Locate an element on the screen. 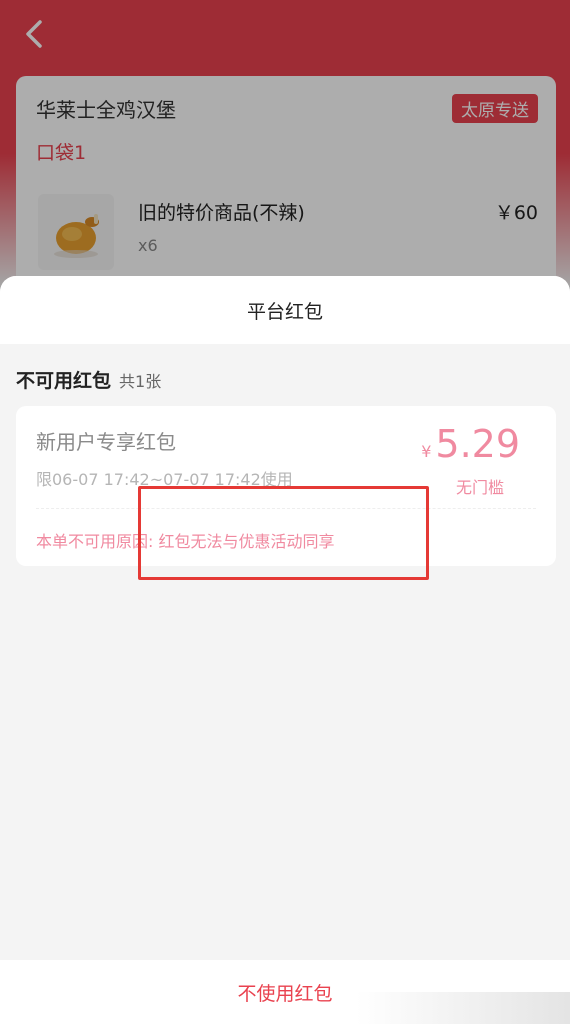 This screenshot has width=570, height=1024. sheet-header: 平台红包 is located at coordinates (285, 310).